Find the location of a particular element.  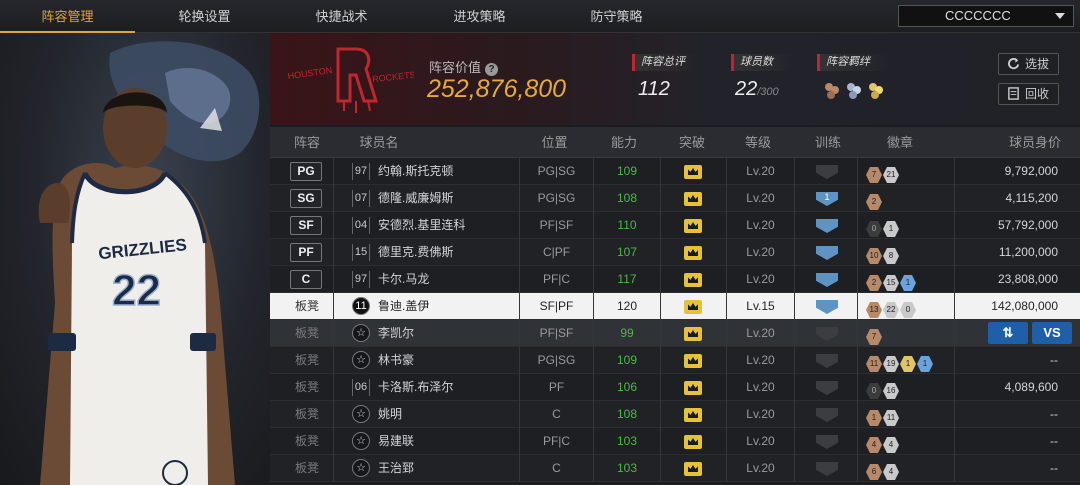

star-icon: ☆ is located at coordinates (361, 414).